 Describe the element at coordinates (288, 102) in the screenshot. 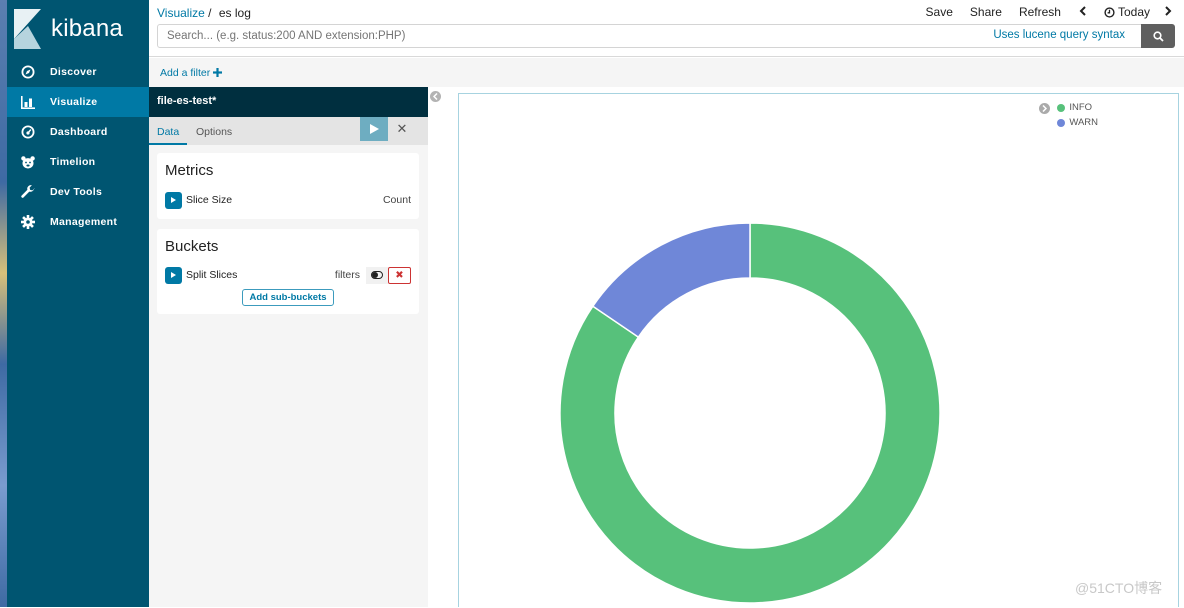

I see `index-pattern-title: file-es-test*` at that location.